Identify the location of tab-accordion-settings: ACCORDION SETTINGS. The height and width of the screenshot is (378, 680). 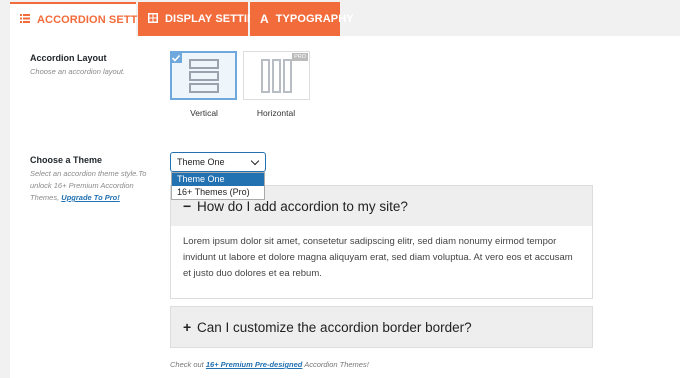
(87, 19).